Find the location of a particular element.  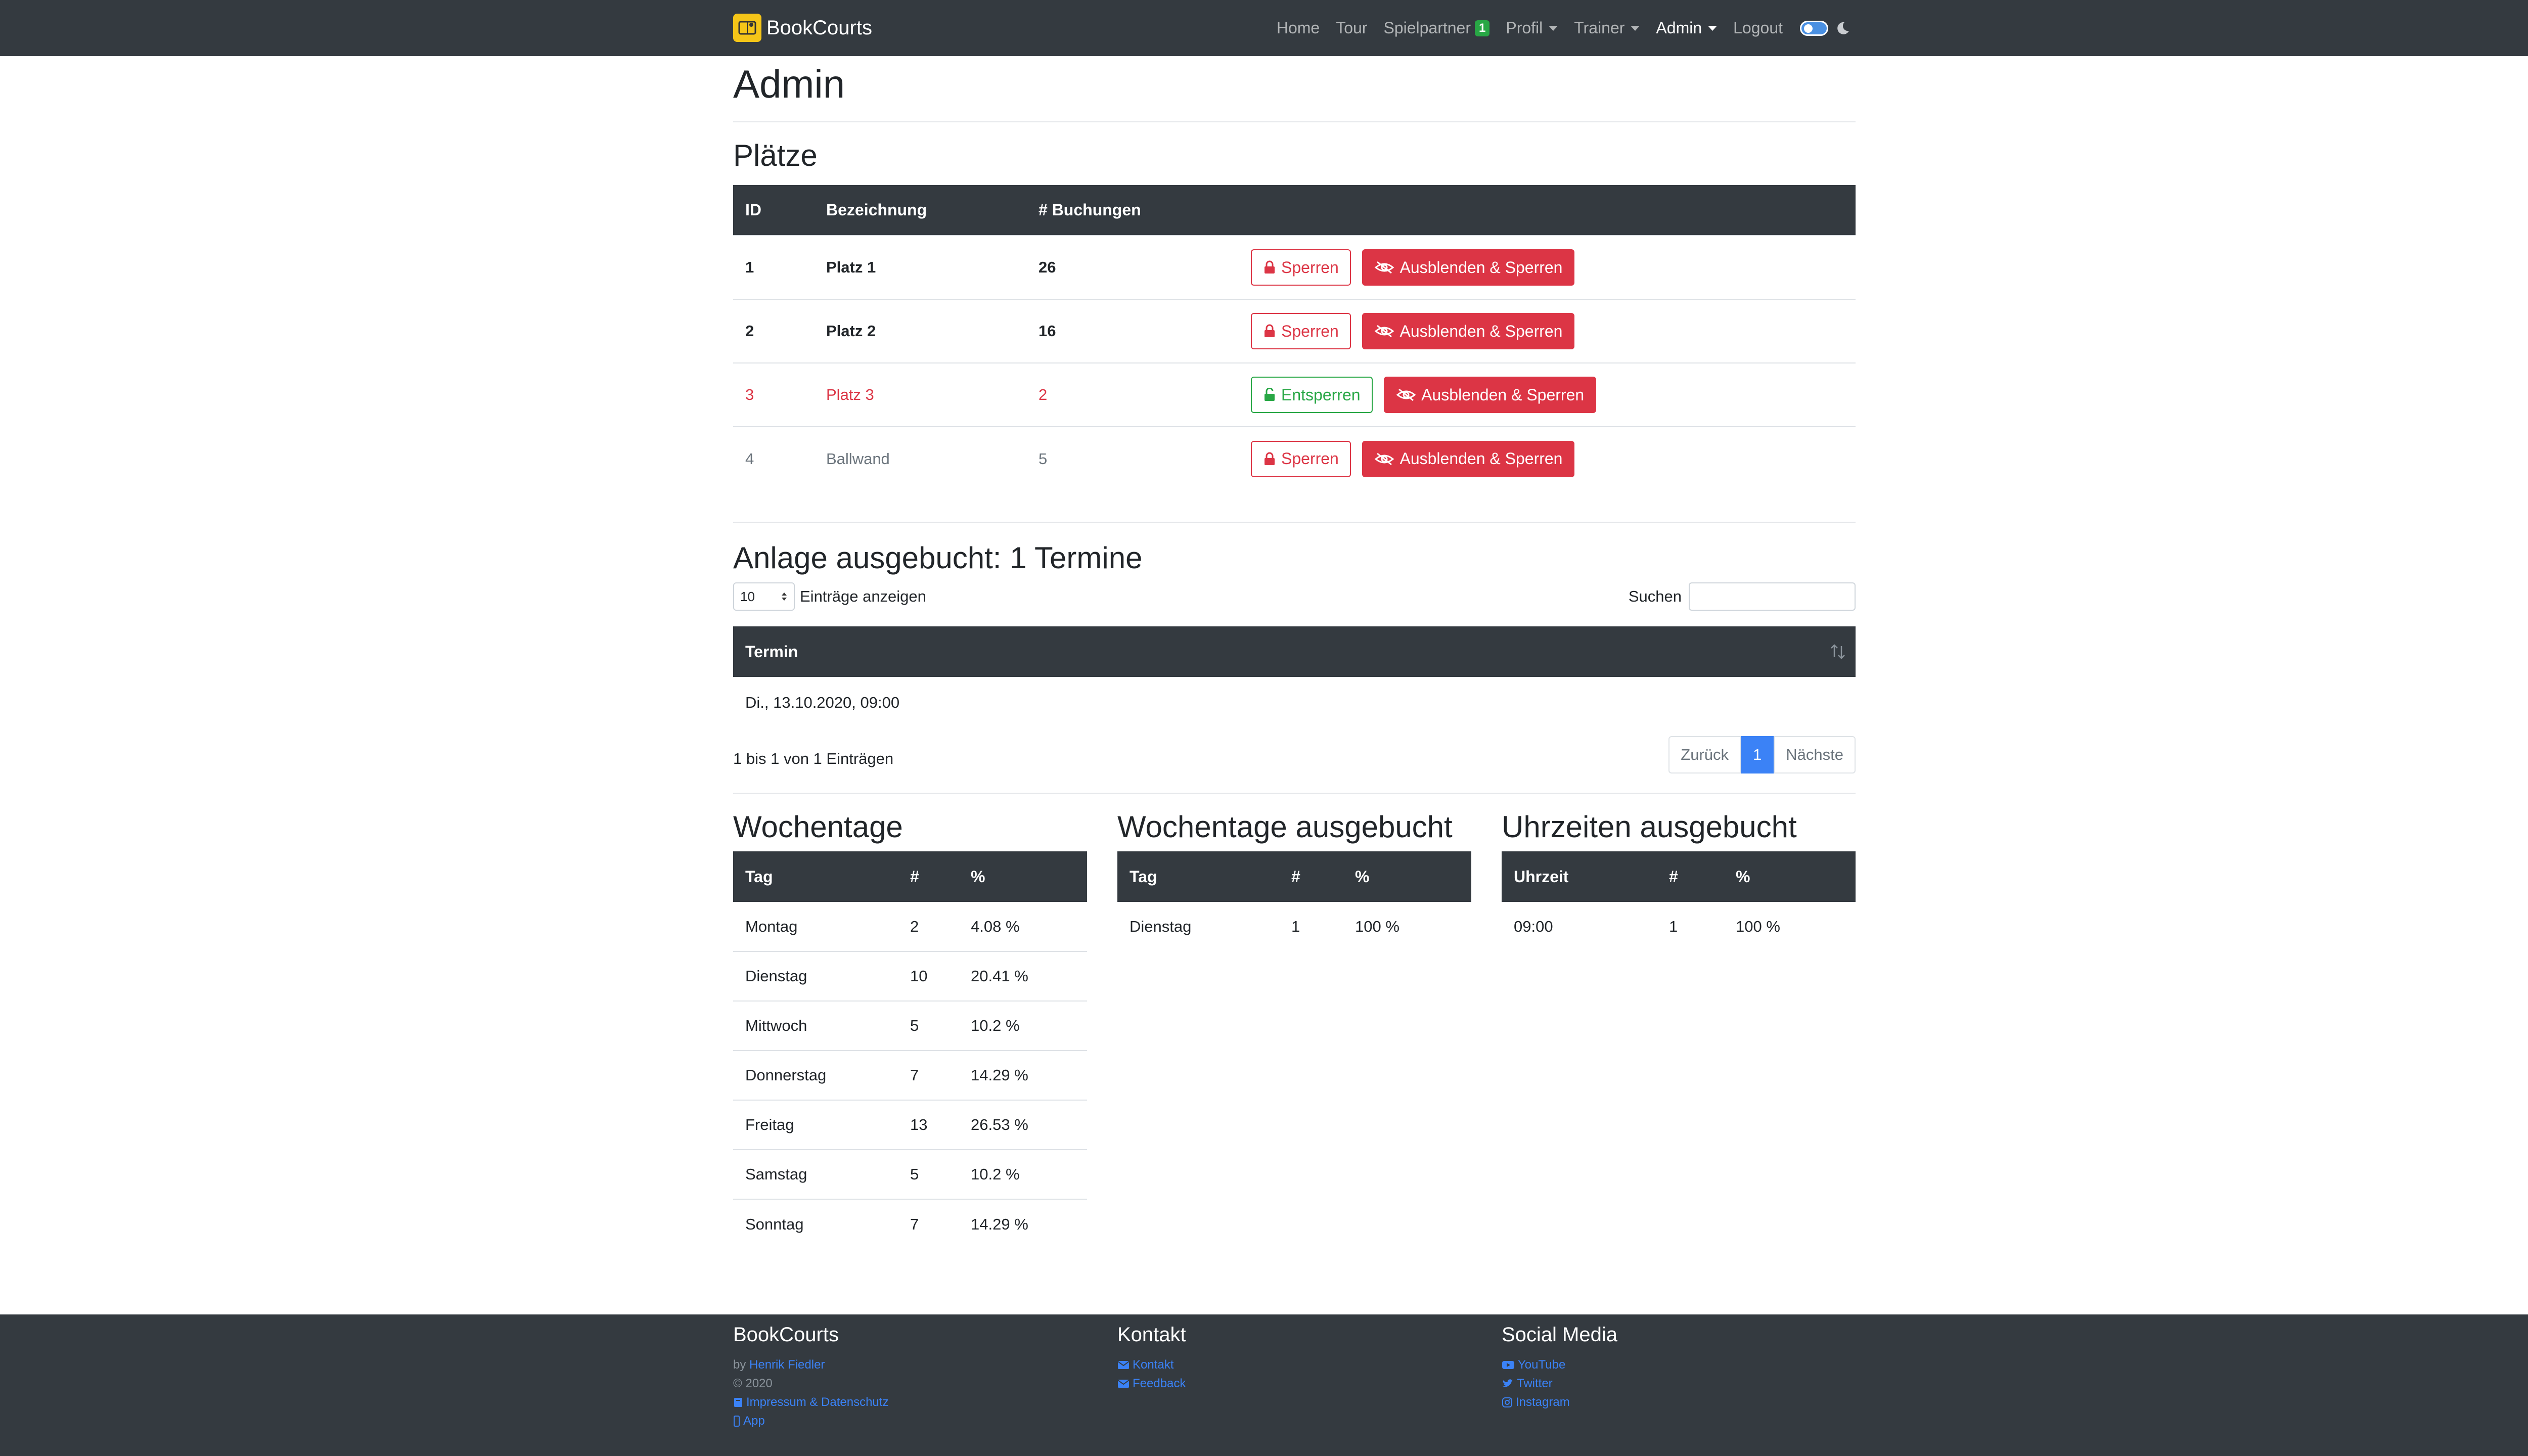

court-id: 2 is located at coordinates (774, 331).